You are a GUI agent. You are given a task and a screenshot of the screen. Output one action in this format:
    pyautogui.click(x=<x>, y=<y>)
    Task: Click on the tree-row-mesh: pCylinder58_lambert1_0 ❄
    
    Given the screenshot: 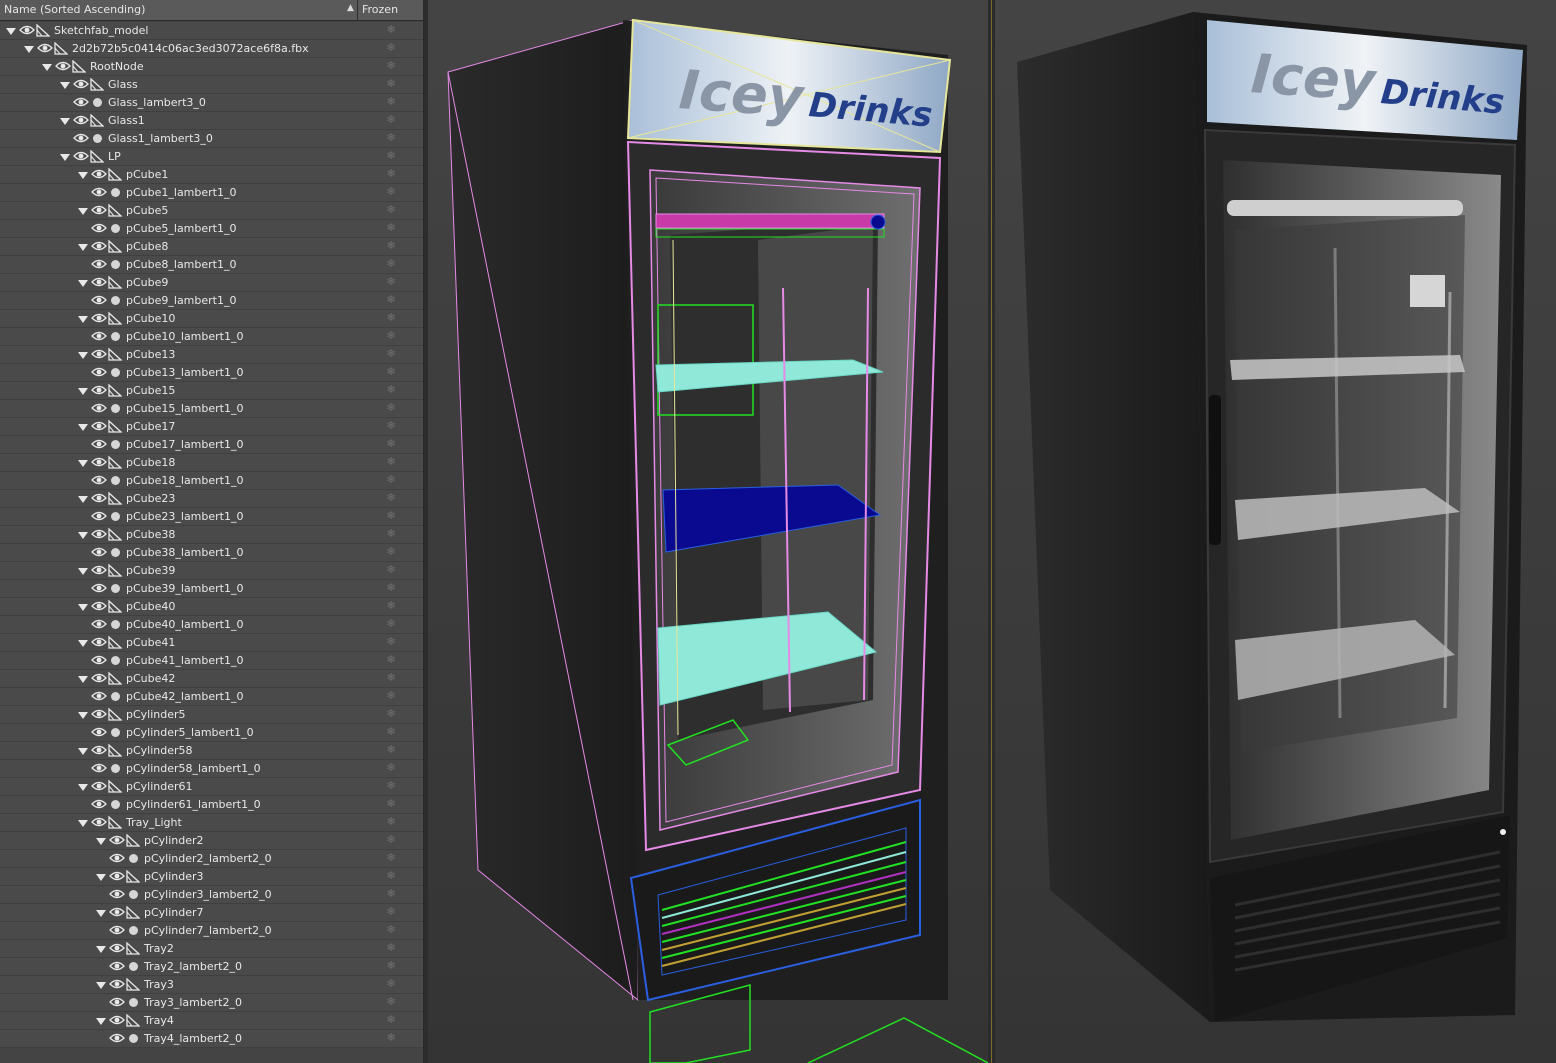 What is the action you would take?
    pyautogui.click(x=211, y=769)
    